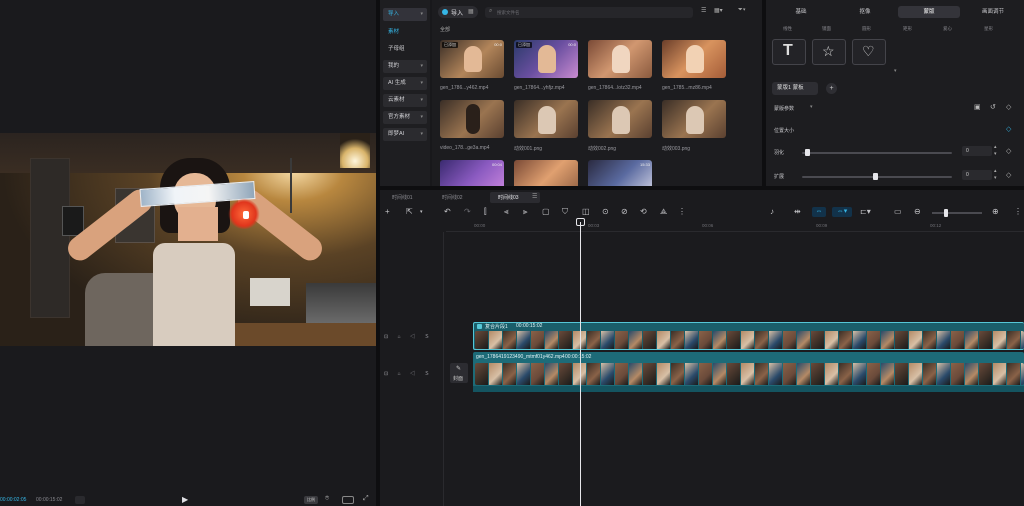  I want to click on timecode-toggle-icon, so click(80, 500).